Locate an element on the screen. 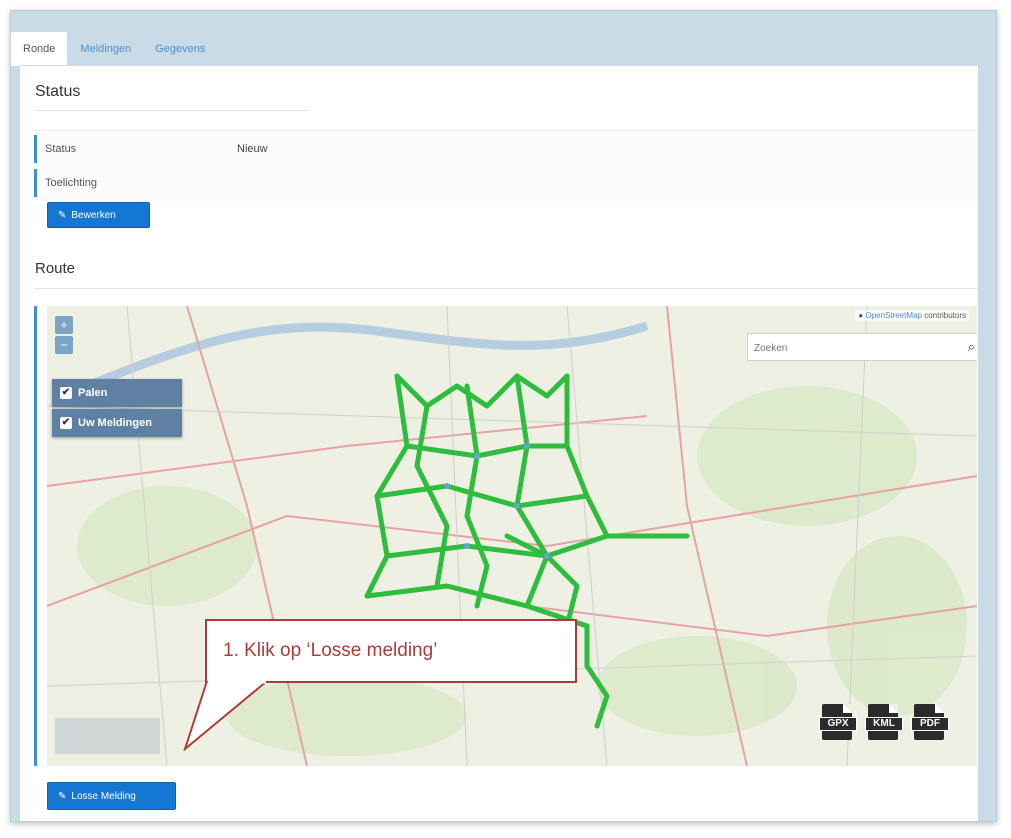 The width and height of the screenshot is (1011, 838). map-attribution: ● OpenStreetMap contributors is located at coordinates (912, 315).